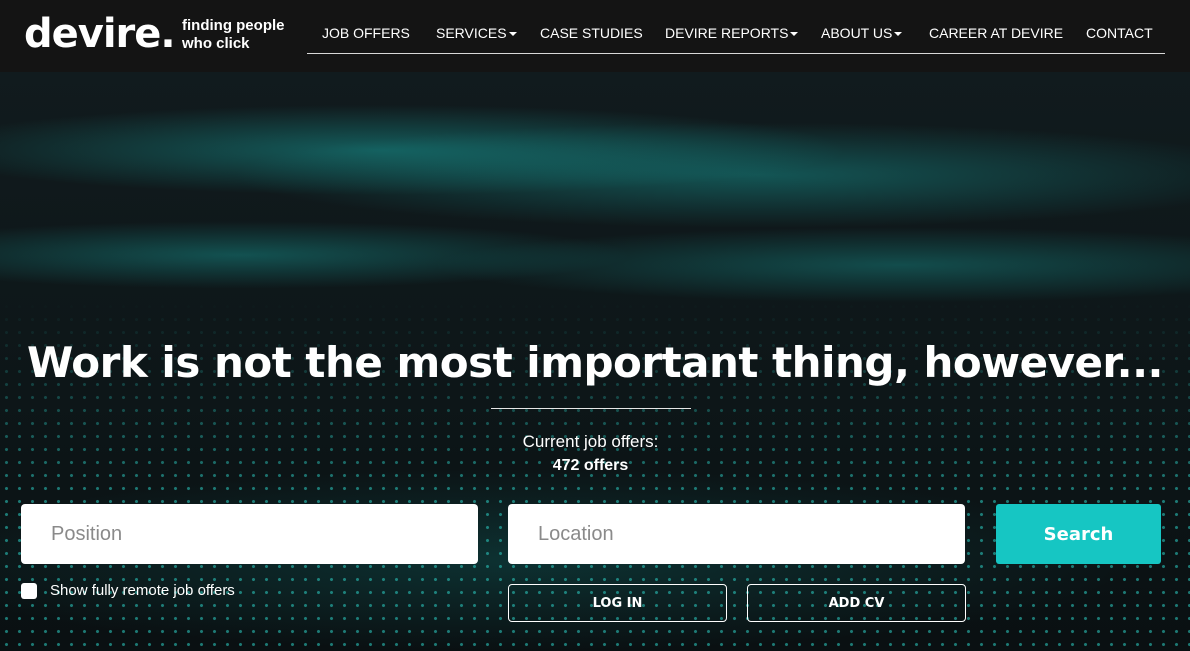 The width and height of the screenshot is (1190, 651). I want to click on nav-contact: CONTACT, so click(1119, 33).